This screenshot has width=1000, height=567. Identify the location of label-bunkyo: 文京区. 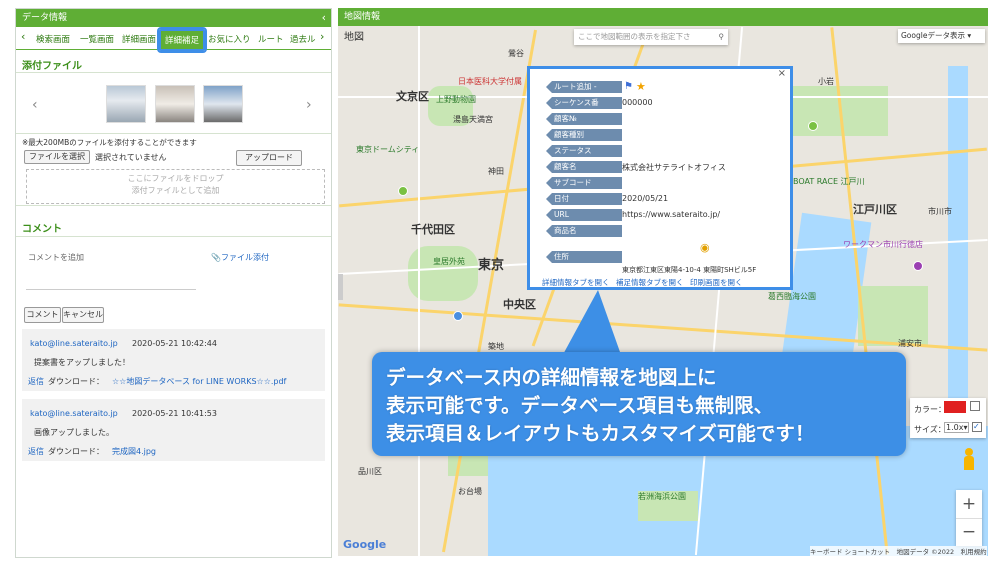
(412, 96).